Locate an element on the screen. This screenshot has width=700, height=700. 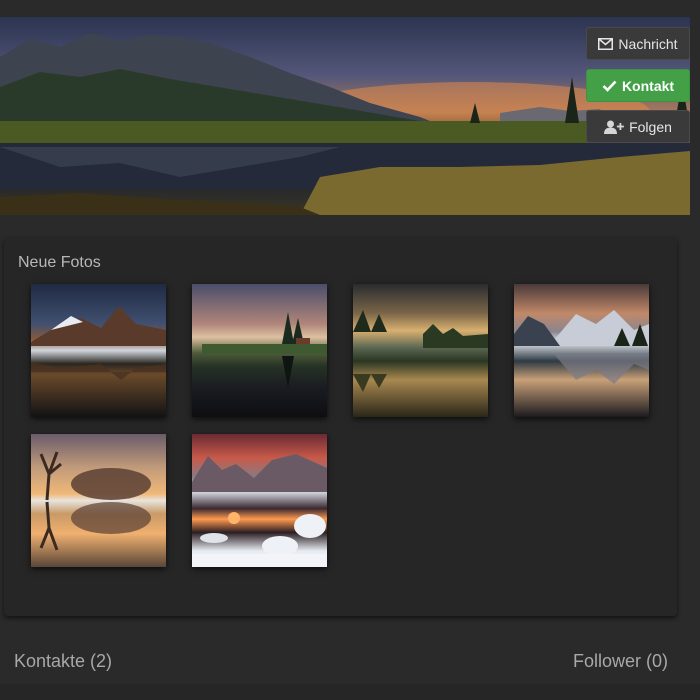
followers-count: Follower (0) is located at coordinates (620, 661).